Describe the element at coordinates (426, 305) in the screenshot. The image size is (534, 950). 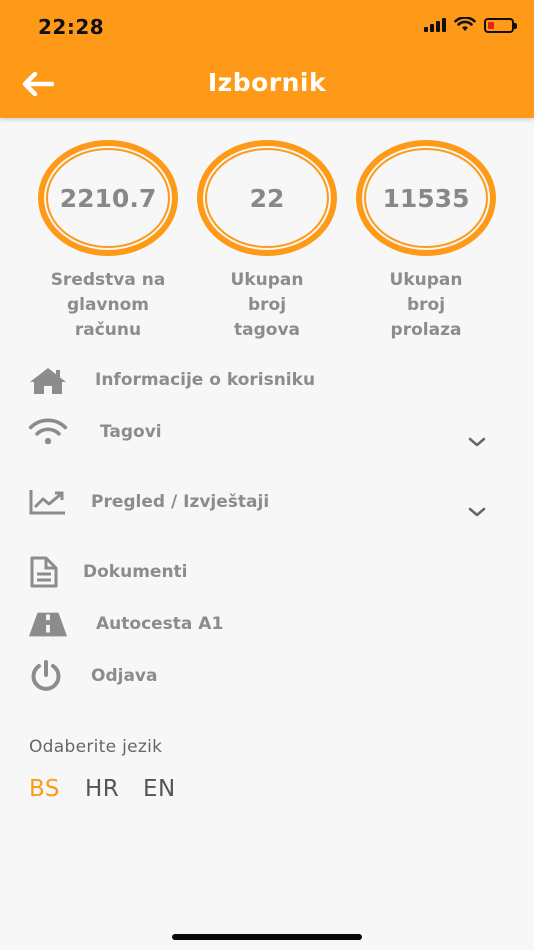
I see `stat-label: Ukupan broj prolaza` at that location.